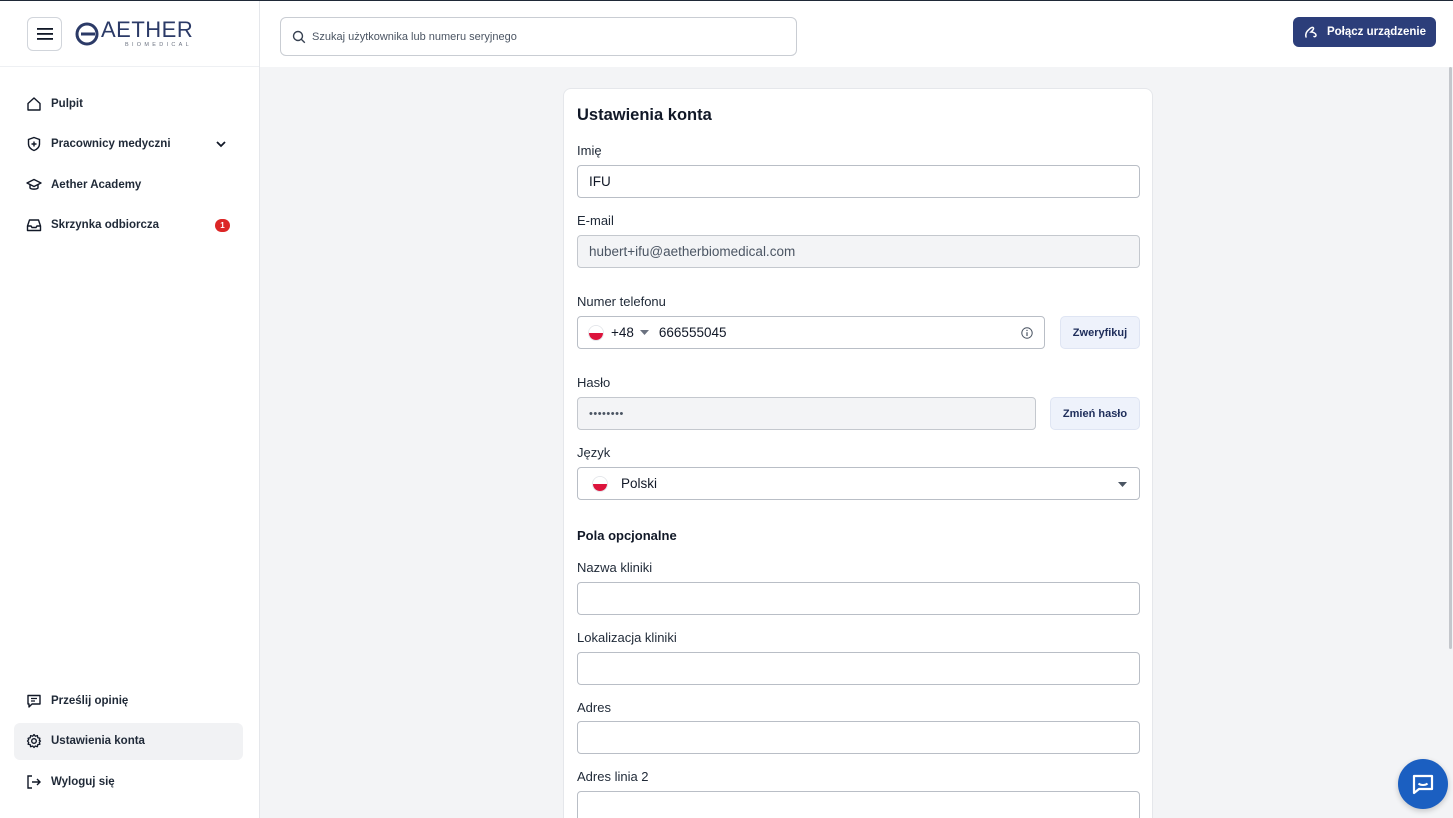  What do you see at coordinates (221, 145) in the screenshot?
I see `chevron-down-icon` at bounding box center [221, 145].